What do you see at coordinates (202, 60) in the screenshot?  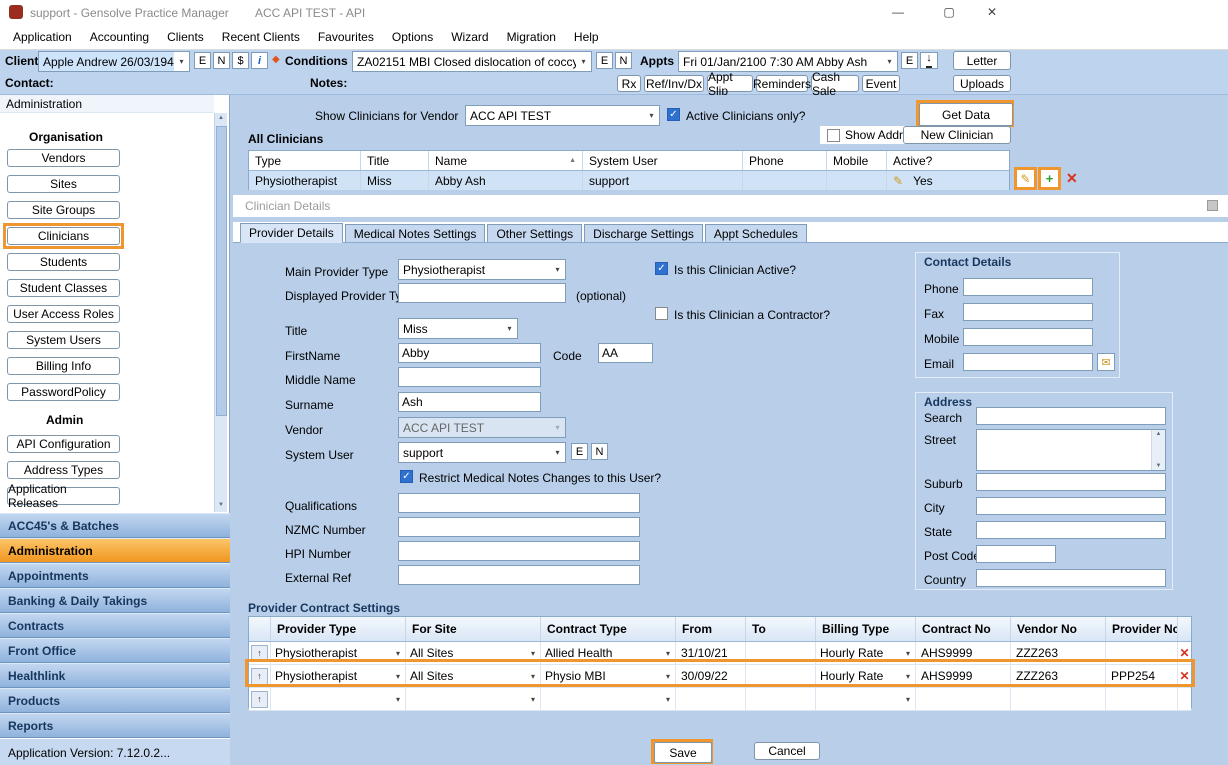 I see `client-edit-button: E` at bounding box center [202, 60].